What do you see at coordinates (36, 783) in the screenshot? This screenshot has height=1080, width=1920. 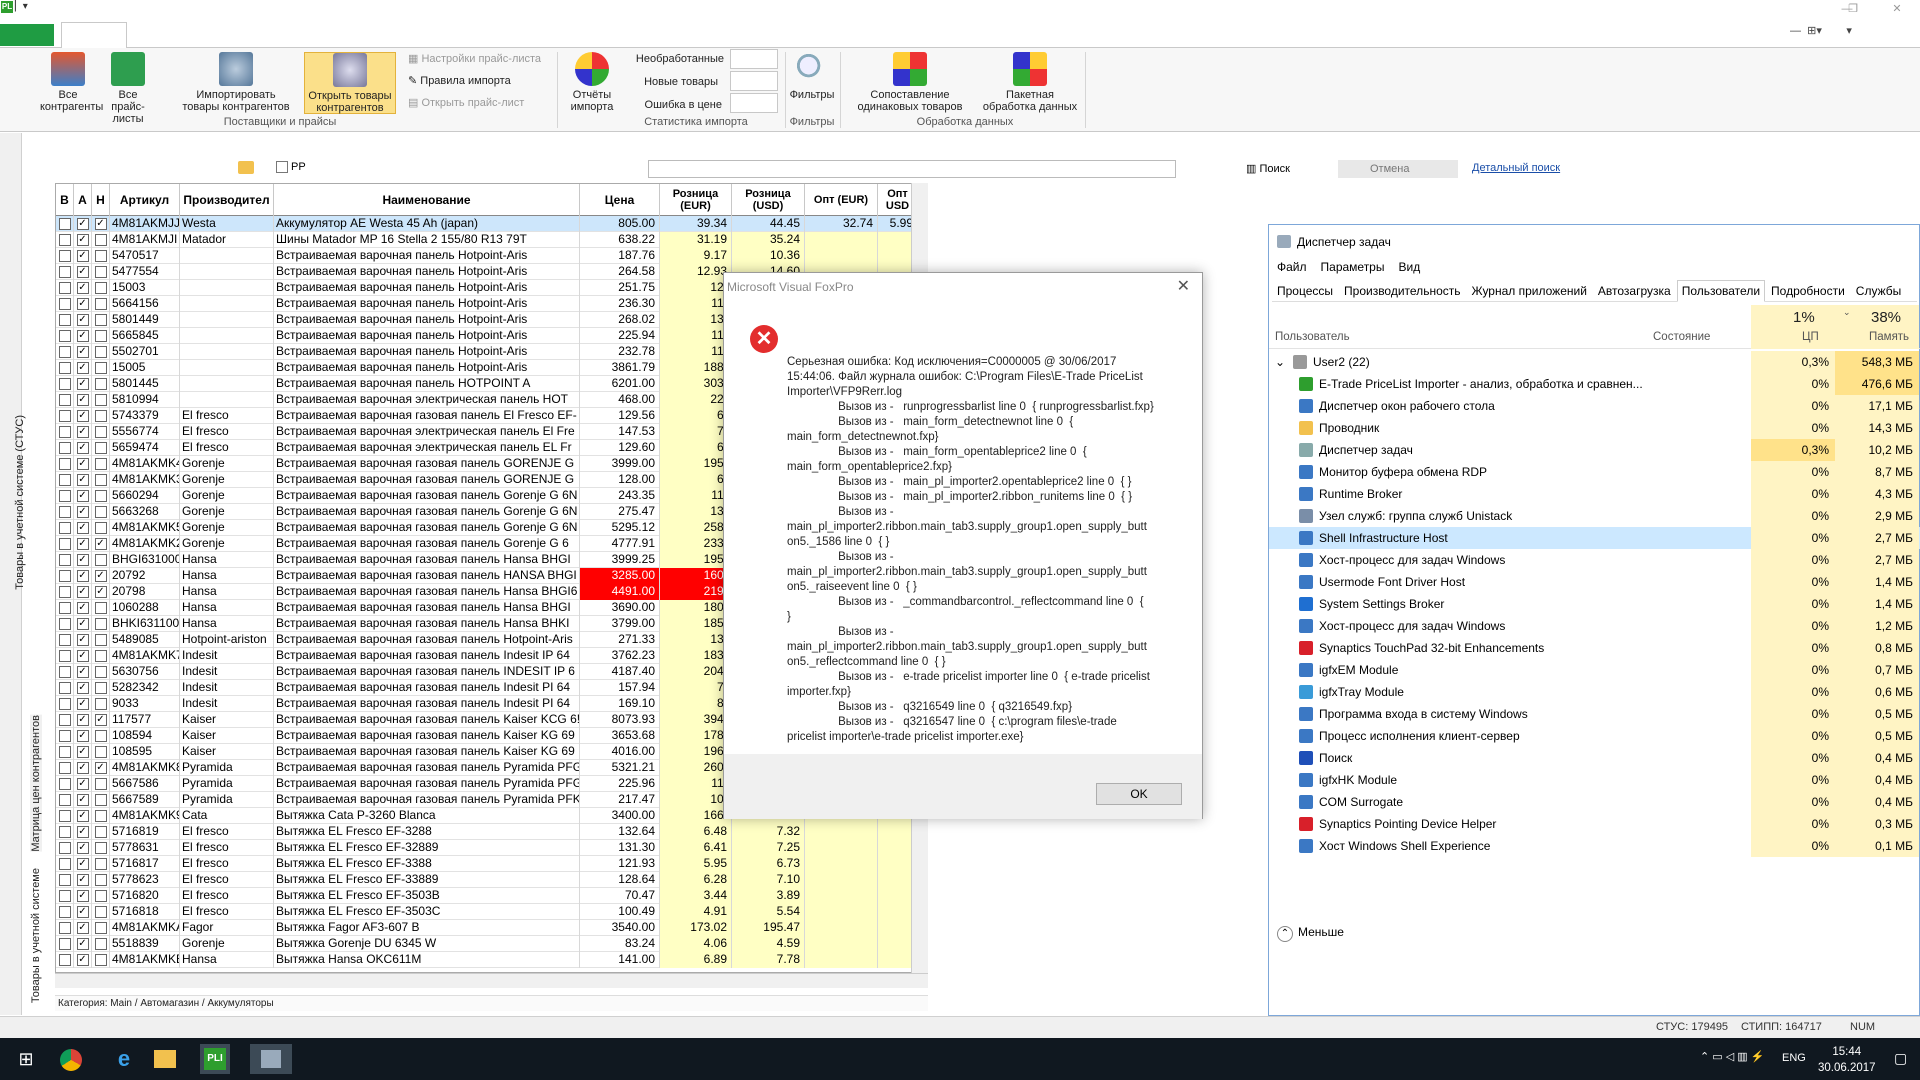 I see `side-tab-price-matrix: Матрица цен контрагентов` at bounding box center [36, 783].